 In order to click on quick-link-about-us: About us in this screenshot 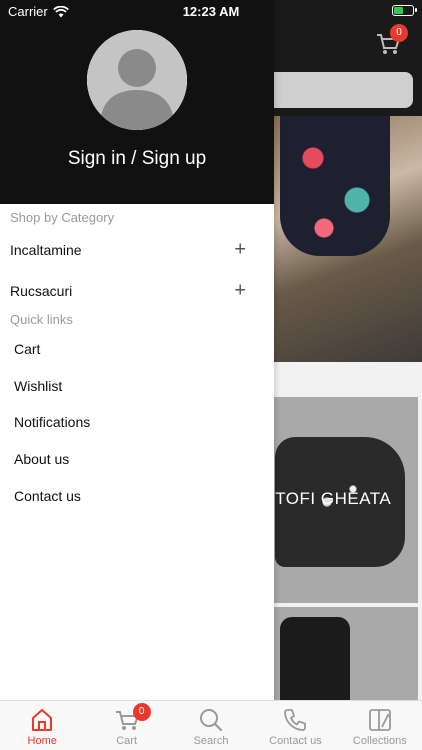, I will do `click(137, 459)`.